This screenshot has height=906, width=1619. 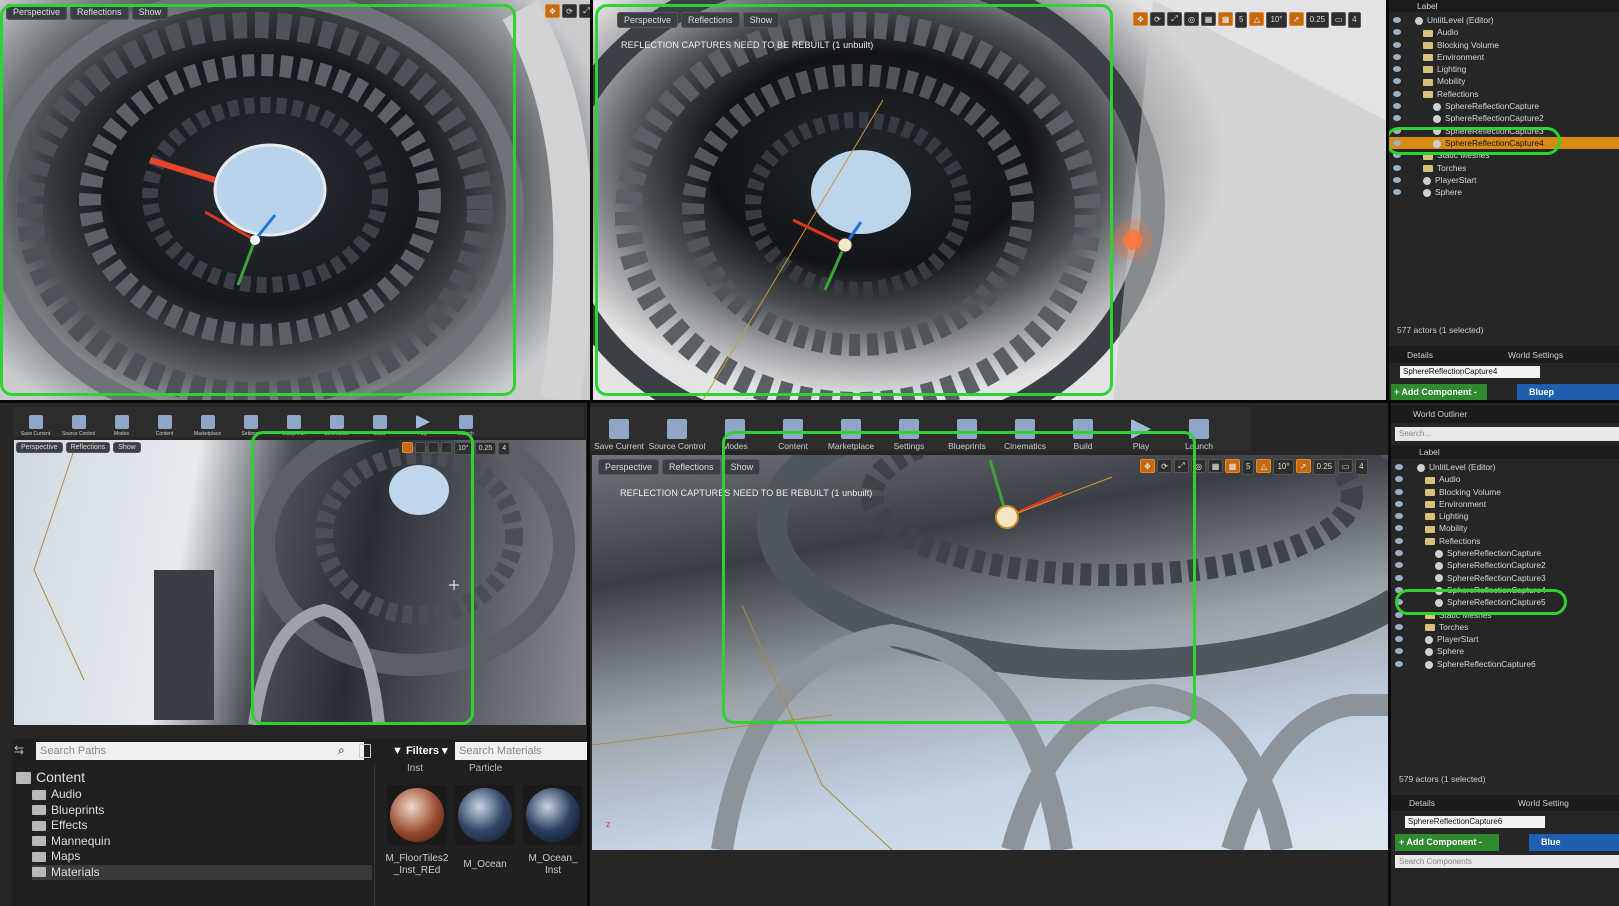 I want to click on toolbar-button: Marketplace, so click(x=207, y=422).